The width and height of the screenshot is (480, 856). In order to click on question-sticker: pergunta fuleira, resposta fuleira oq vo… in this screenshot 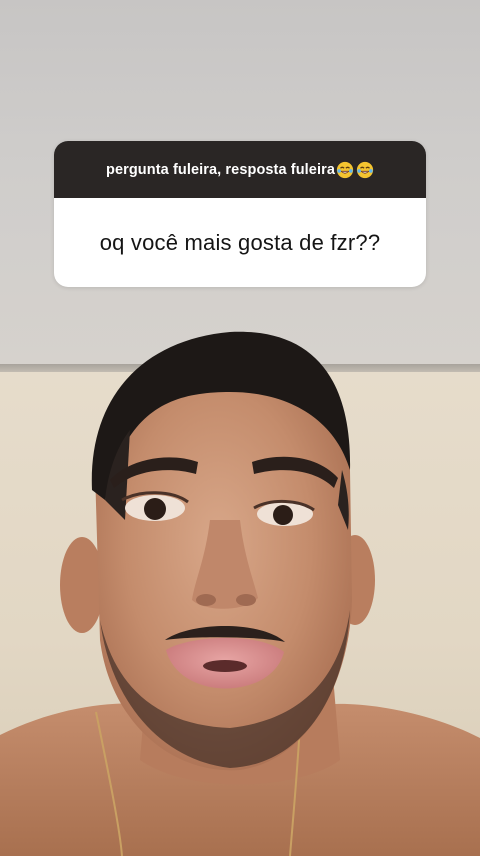, I will do `click(240, 214)`.